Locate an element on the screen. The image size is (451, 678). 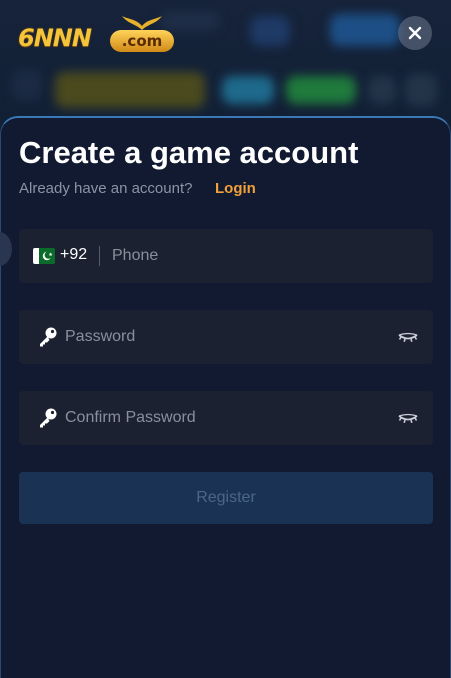
close-icon is located at coordinates (415, 33).